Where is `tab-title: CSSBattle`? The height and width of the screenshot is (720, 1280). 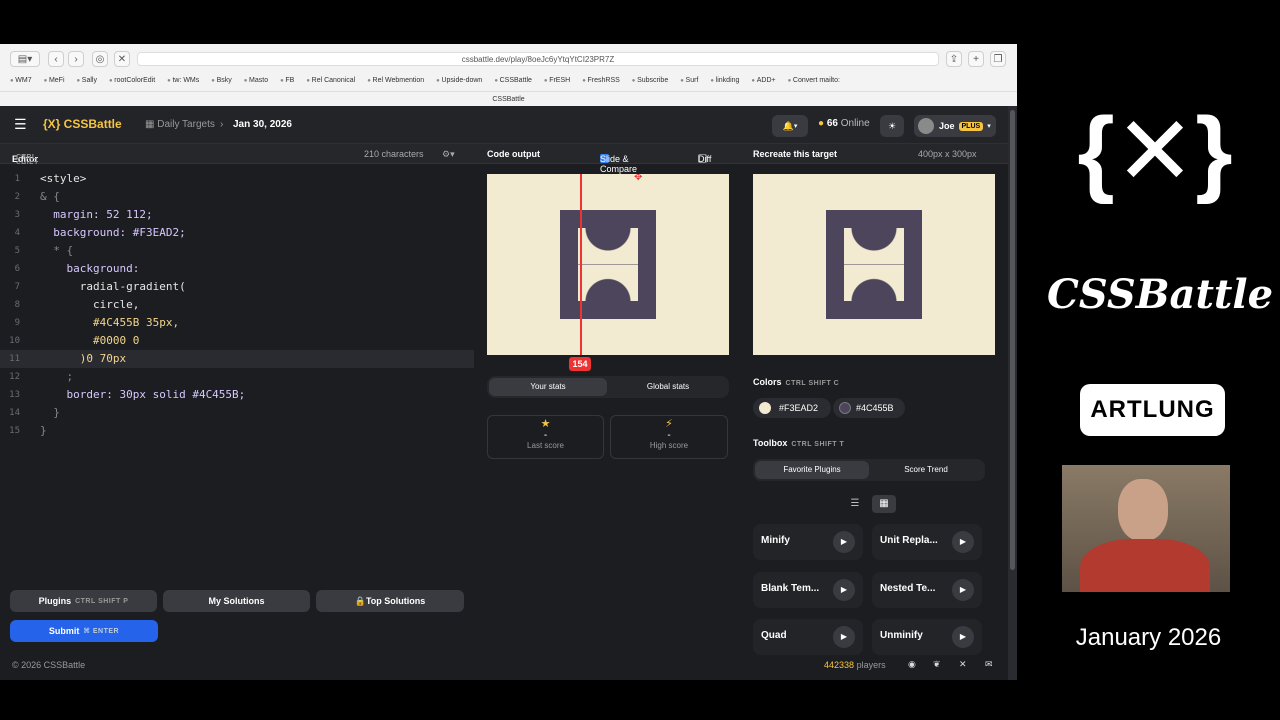 tab-title: CSSBattle is located at coordinates (508, 98).